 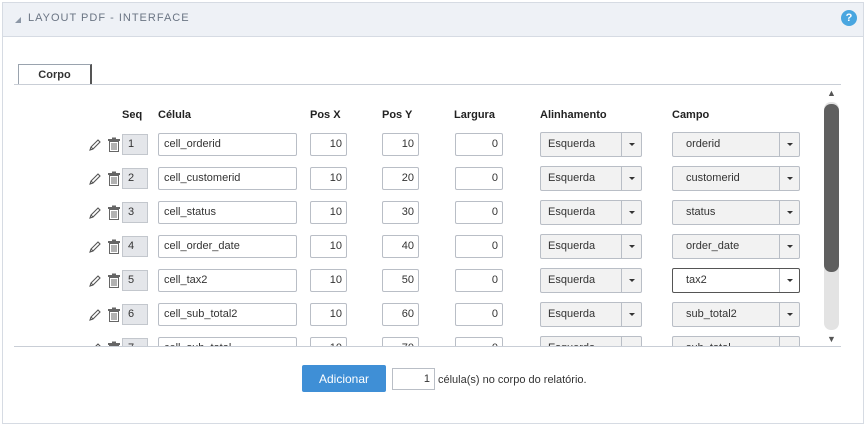 What do you see at coordinates (227, 178) in the screenshot?
I see `celula-input: cell_customerid` at bounding box center [227, 178].